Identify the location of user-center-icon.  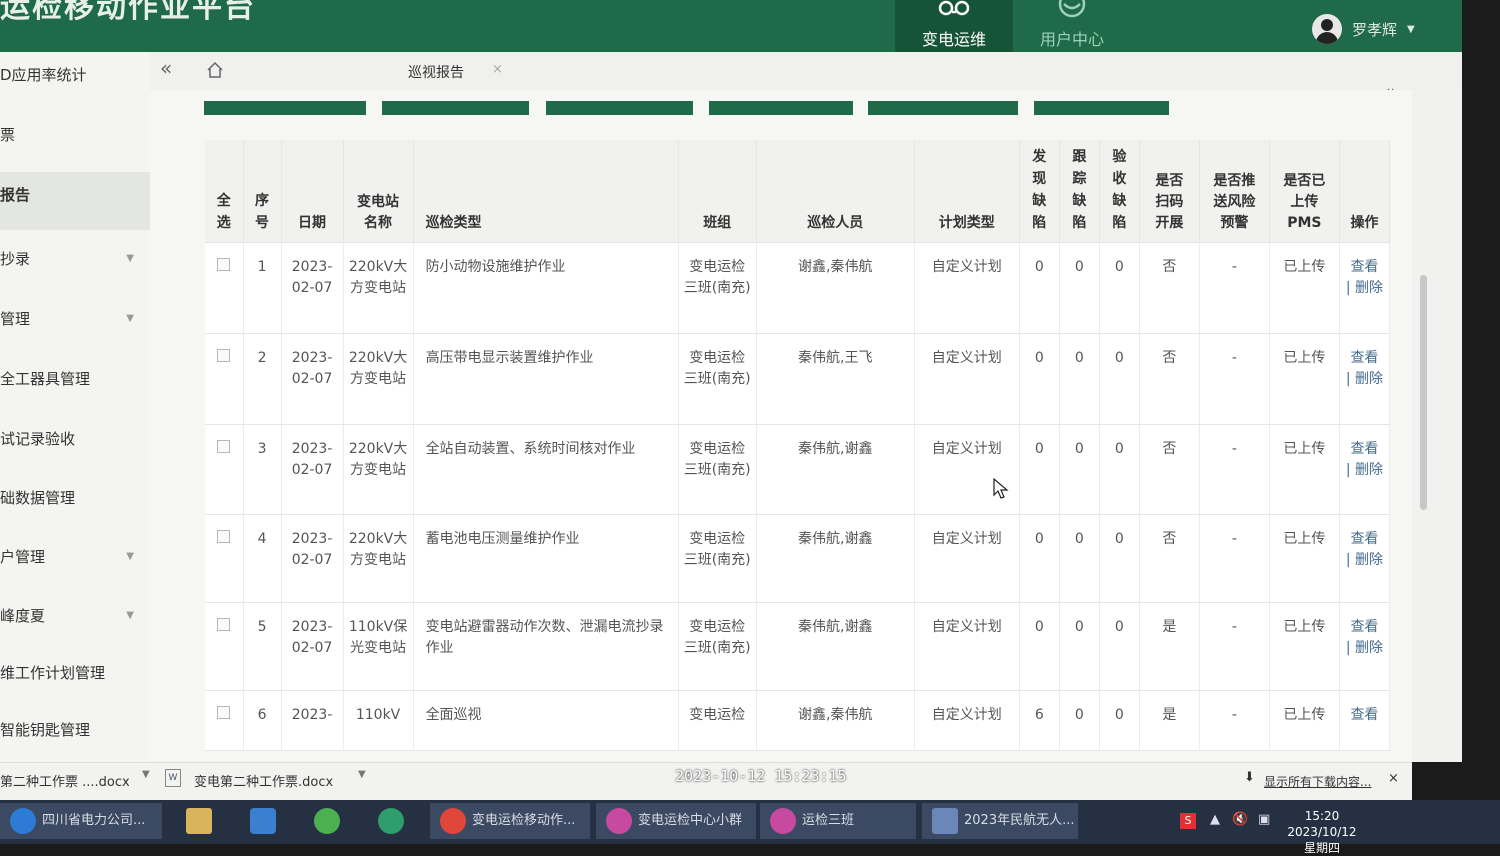
(1072, 14).